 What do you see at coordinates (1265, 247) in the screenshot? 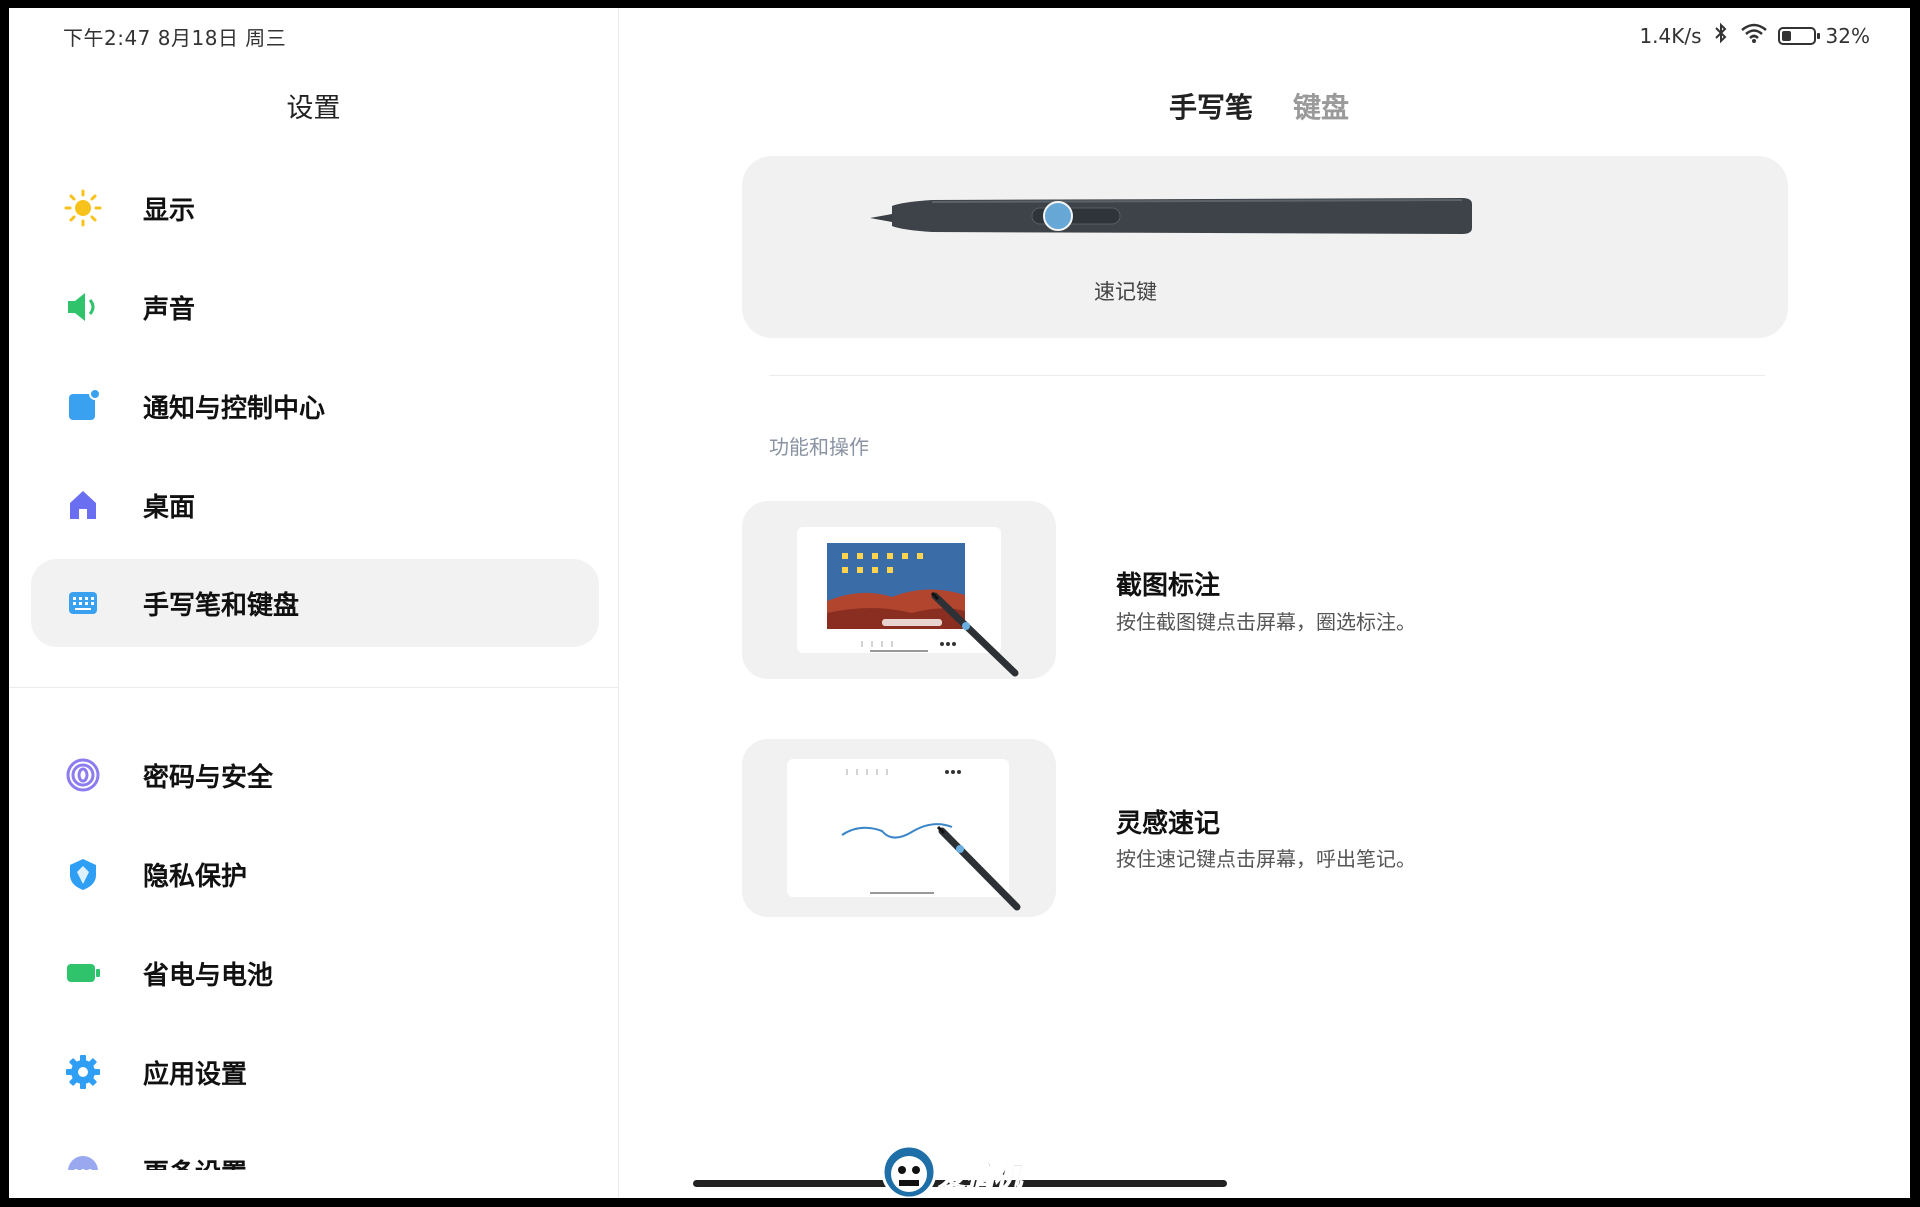
I see `stylus-preview-card` at bounding box center [1265, 247].